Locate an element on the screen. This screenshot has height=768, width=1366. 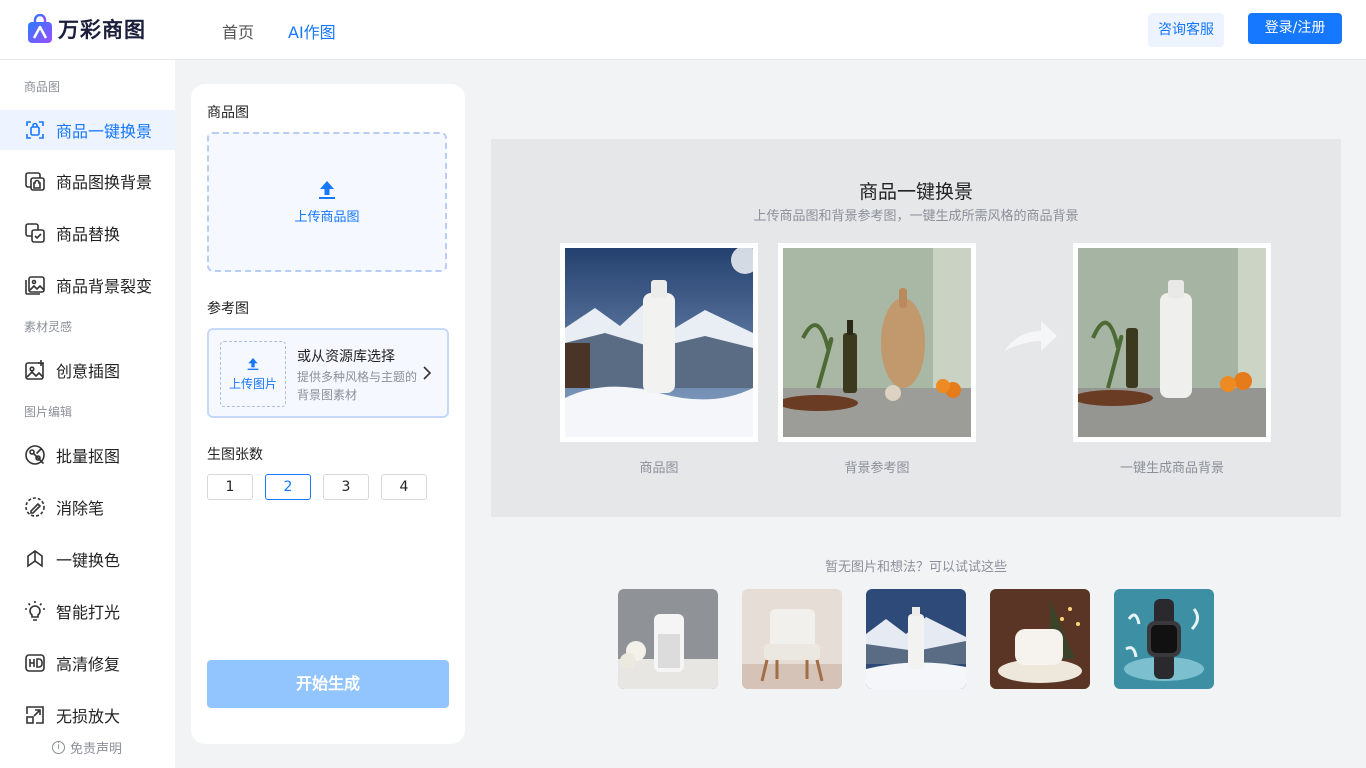
reference-image-label: 参考图 is located at coordinates (228, 309).